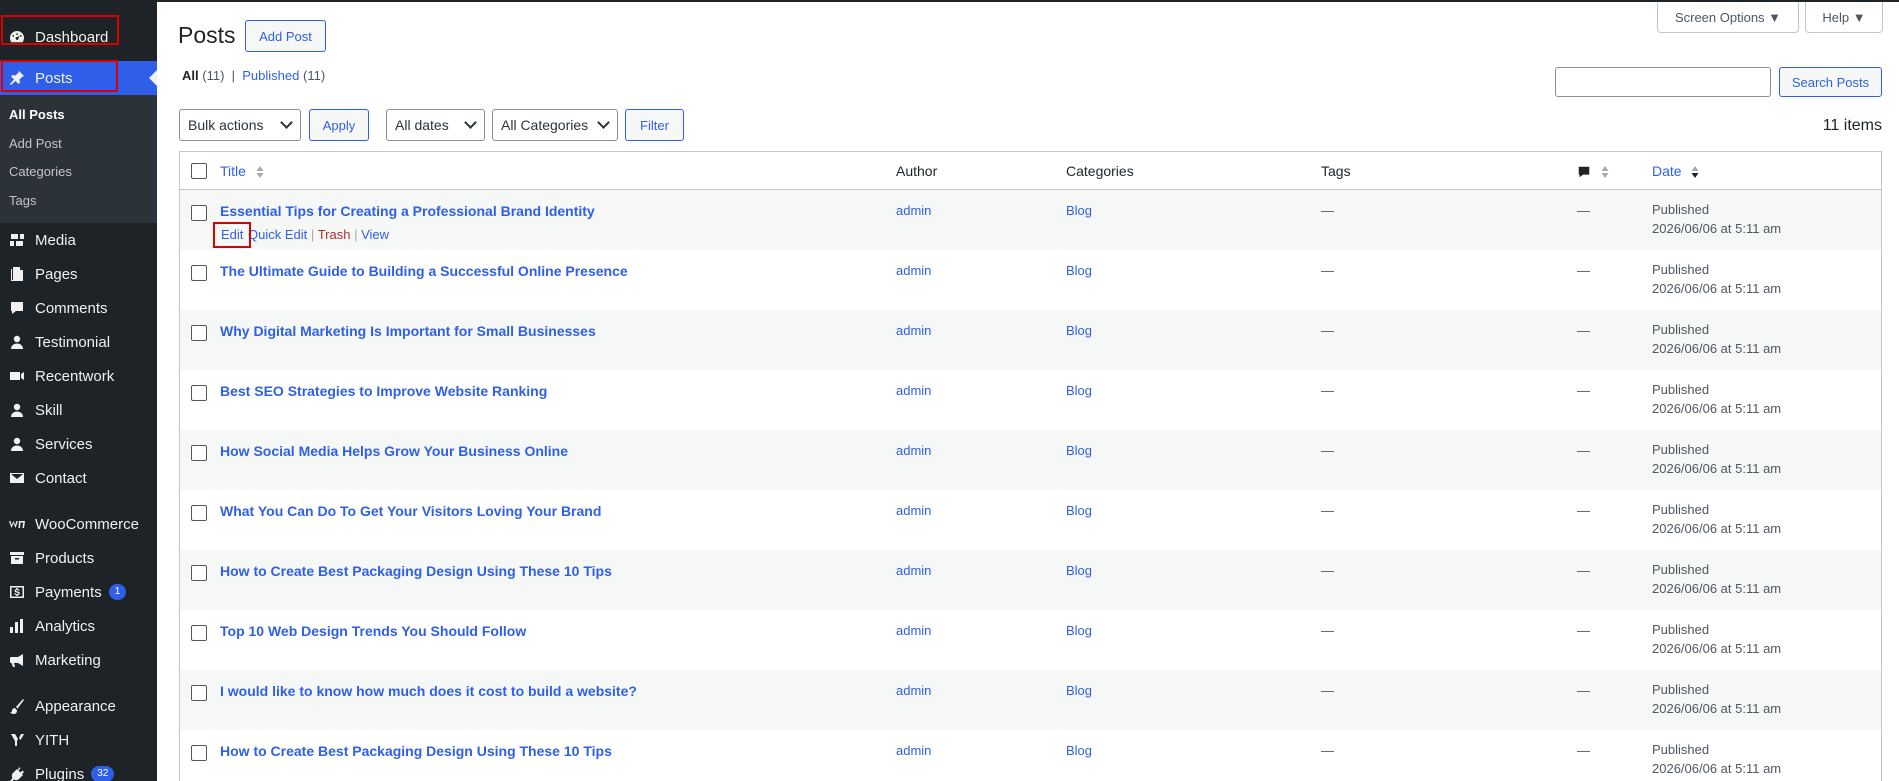  What do you see at coordinates (1327, 510) in the screenshot?
I see `tags-value: —` at bounding box center [1327, 510].